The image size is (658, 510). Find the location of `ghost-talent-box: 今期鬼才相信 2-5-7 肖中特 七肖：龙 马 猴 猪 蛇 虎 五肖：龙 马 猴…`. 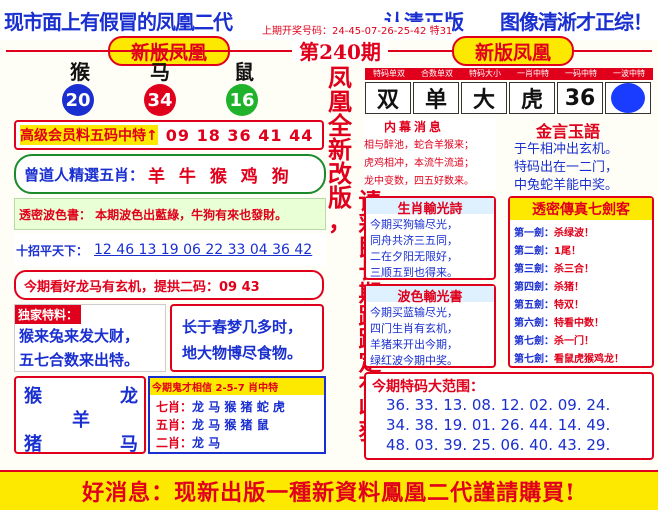

ghost-talent-box: 今期鬼才相信 2-5-7 肖中特 七肖：龙 马 猴 猪 蛇 虎 五肖：龙 马 猴… is located at coordinates (237, 415).